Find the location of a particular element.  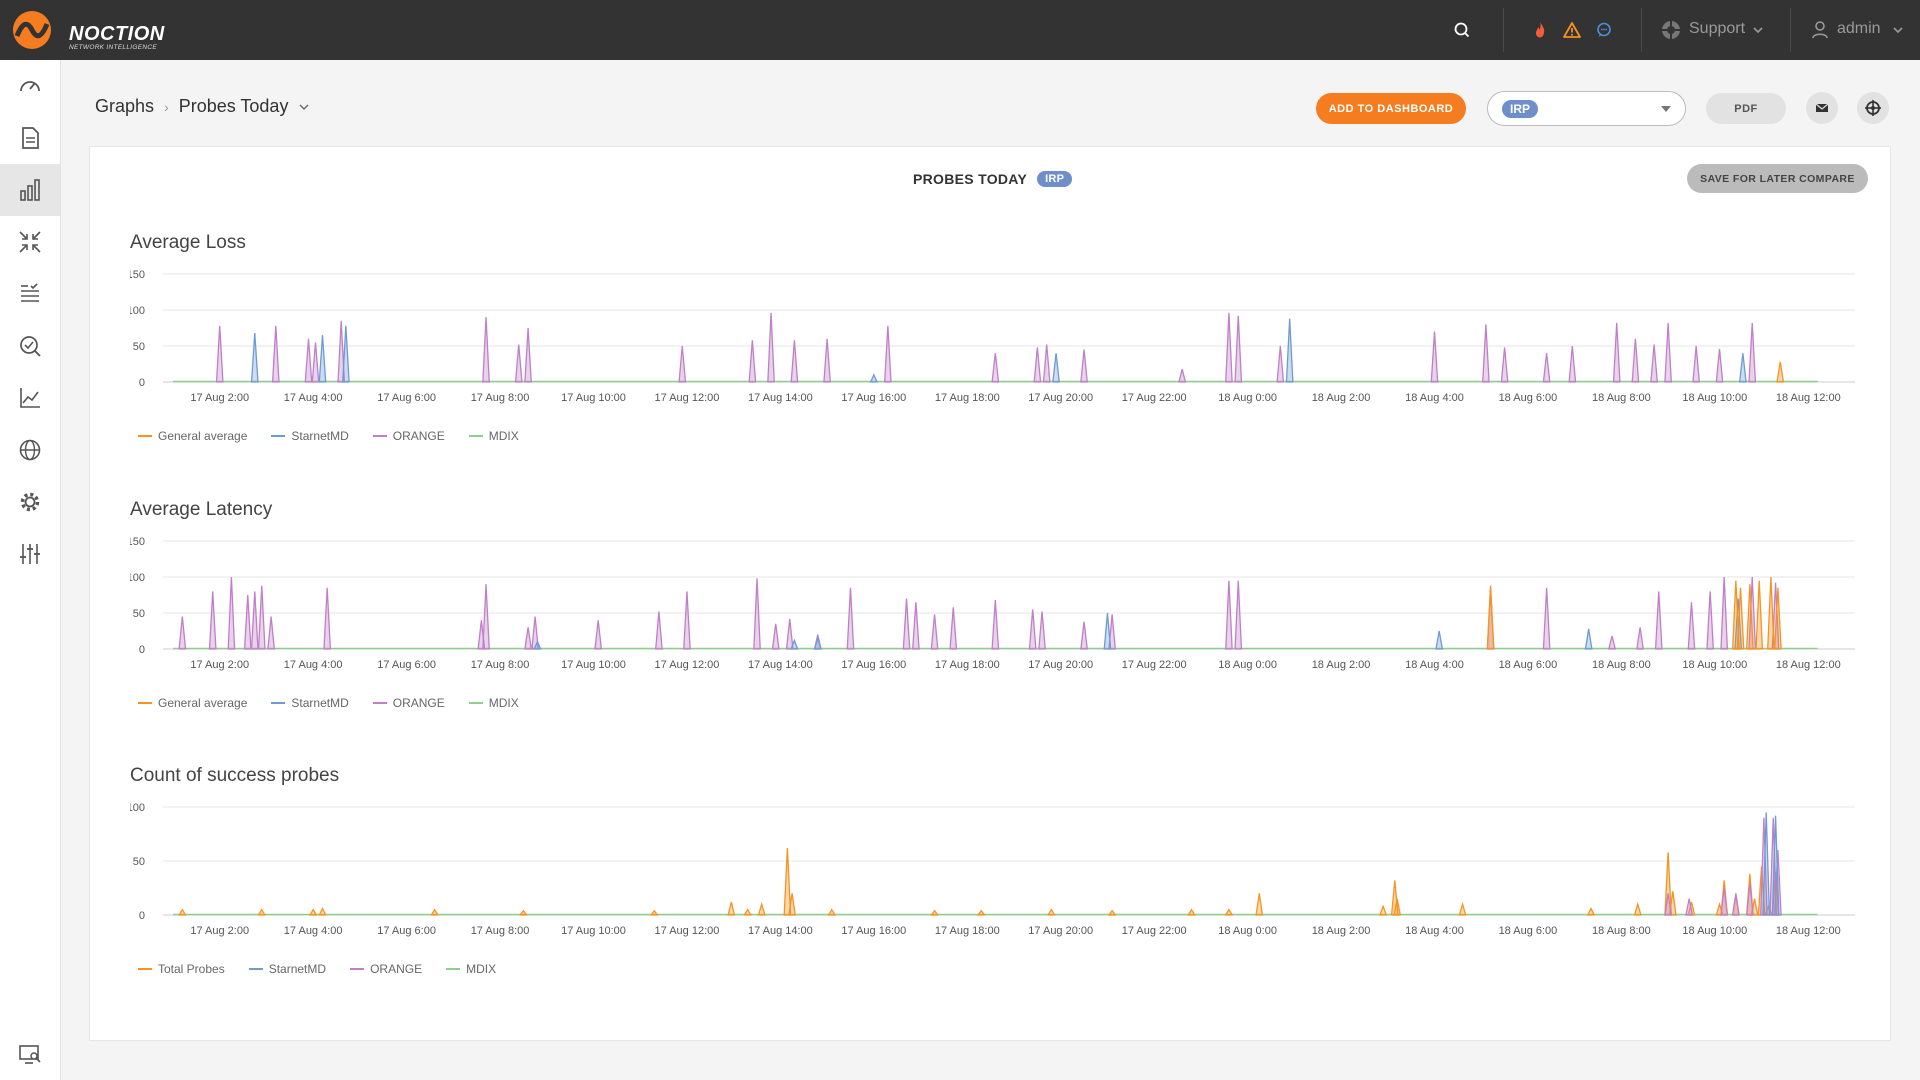

sidebar-item-sliders is located at coordinates (30, 554).